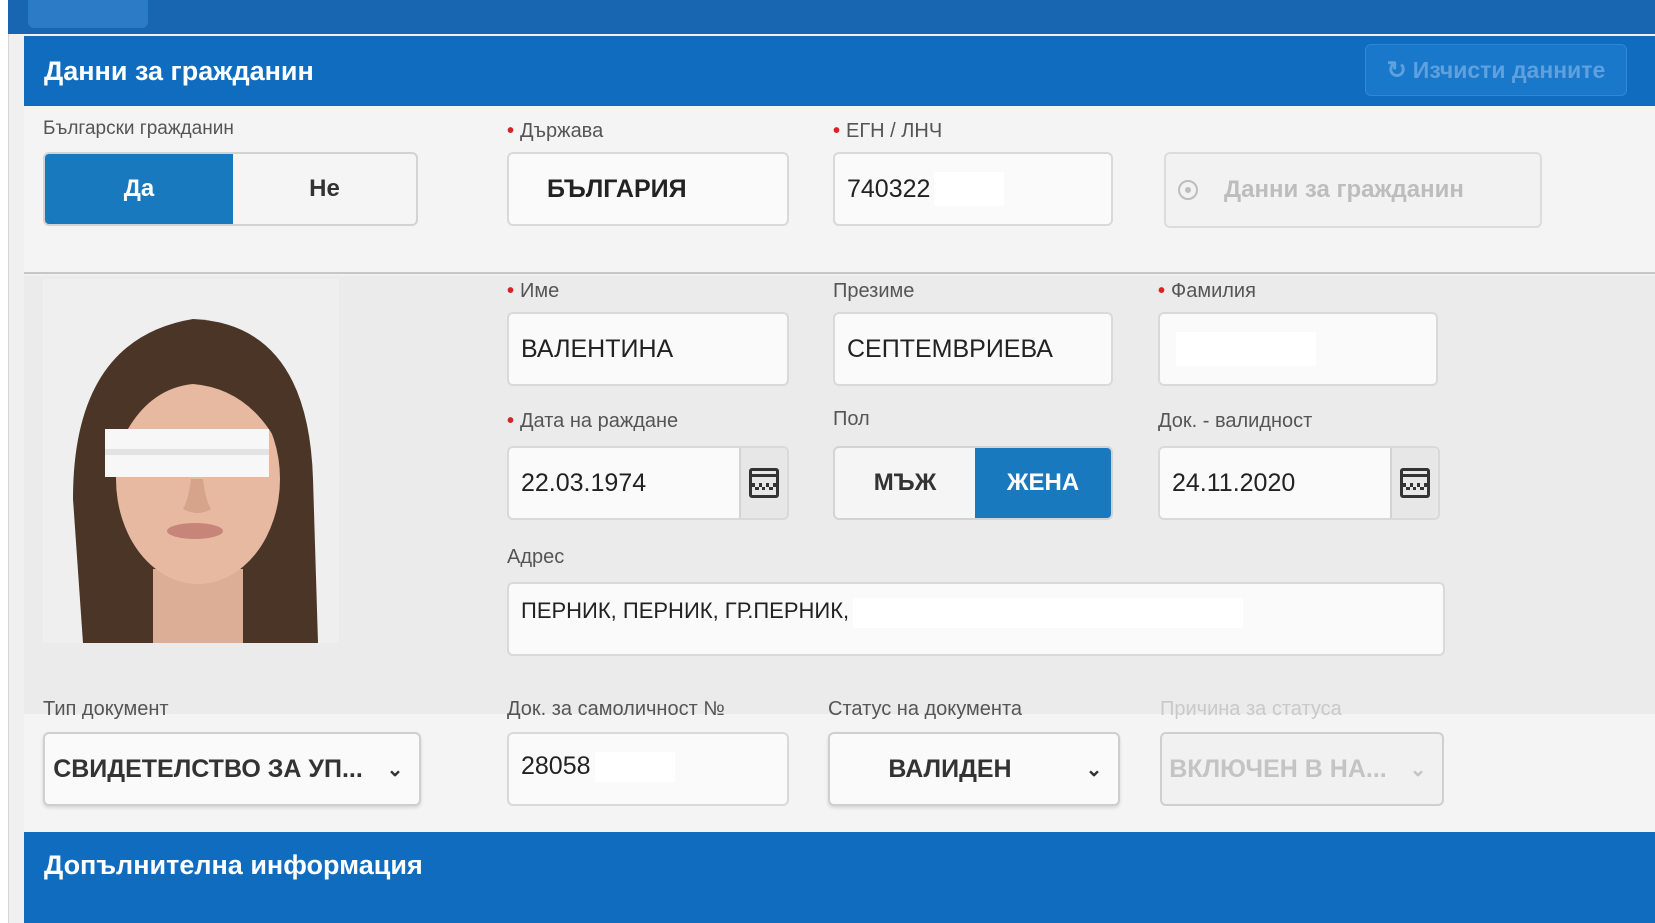 This screenshot has height=923, width=1655. Describe the element at coordinates (1299, 483) in the screenshot. I see `validity-field: 24.11.2020` at that location.